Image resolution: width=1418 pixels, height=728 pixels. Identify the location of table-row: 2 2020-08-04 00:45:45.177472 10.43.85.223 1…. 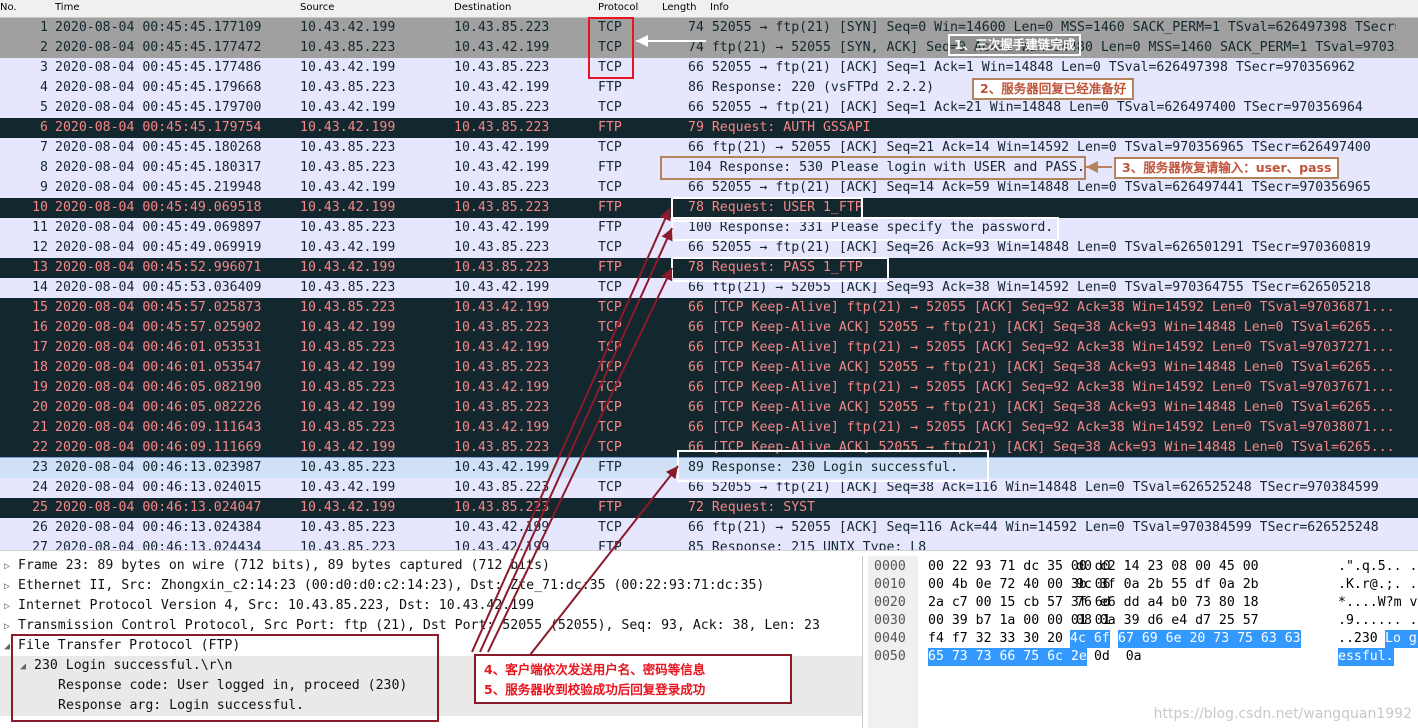
(709, 48).